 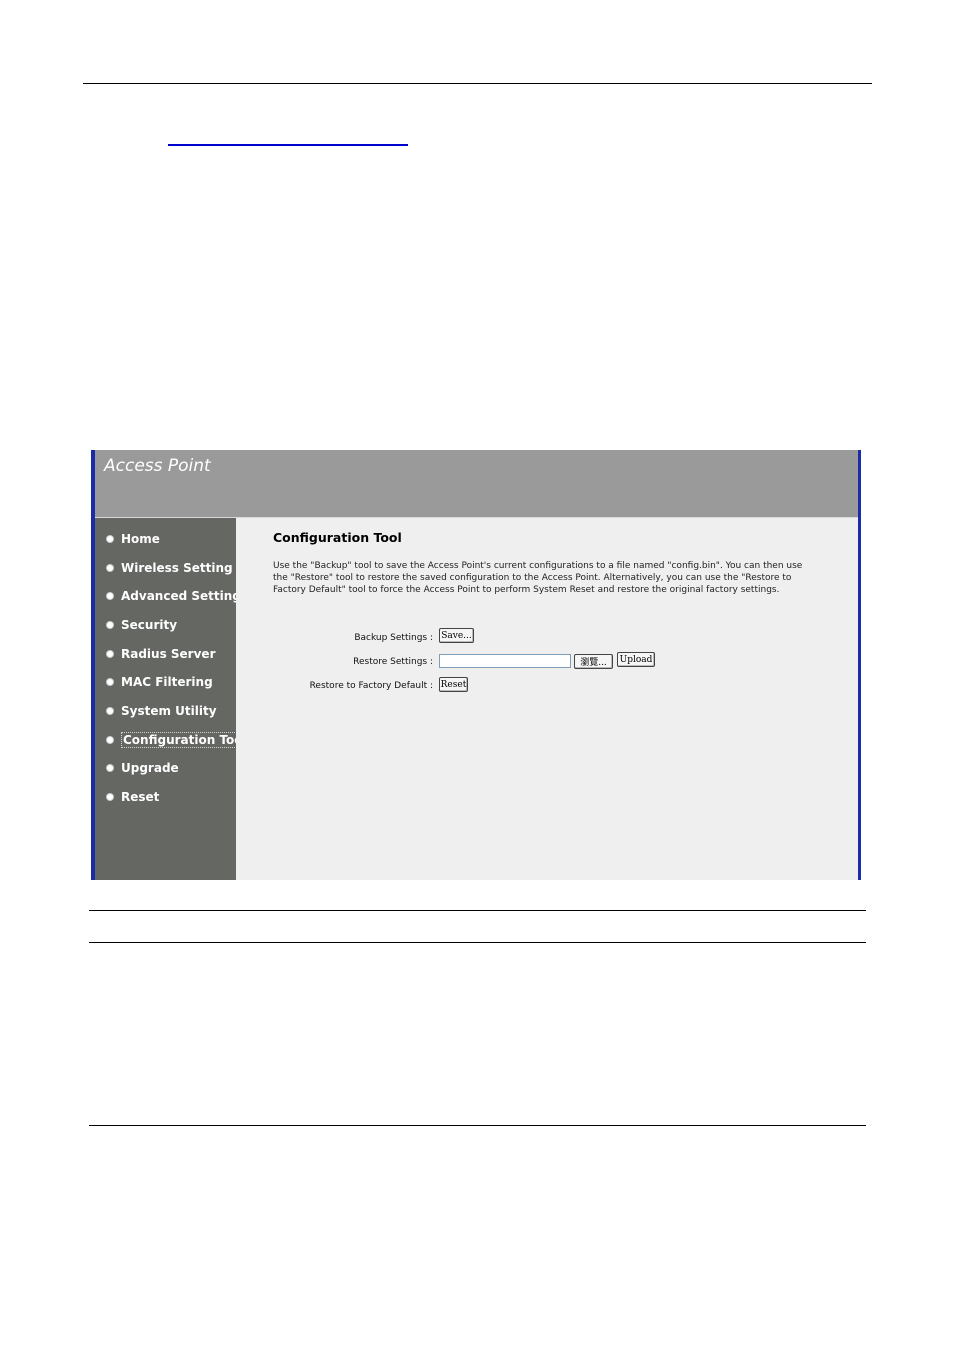 What do you see at coordinates (371, 686) in the screenshot?
I see `factory-default-label: Restore to Factory Default :` at bounding box center [371, 686].